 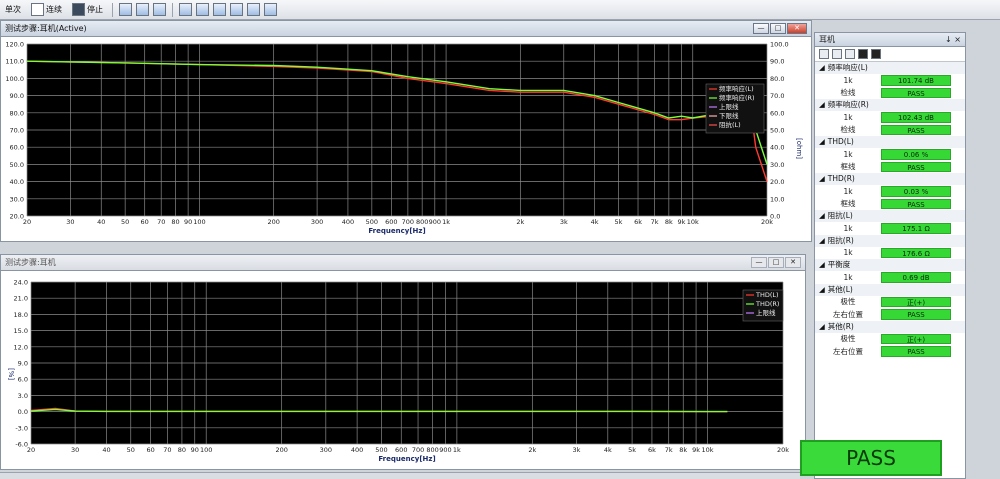 I want to click on stop-button: 停止, so click(x=87, y=10).